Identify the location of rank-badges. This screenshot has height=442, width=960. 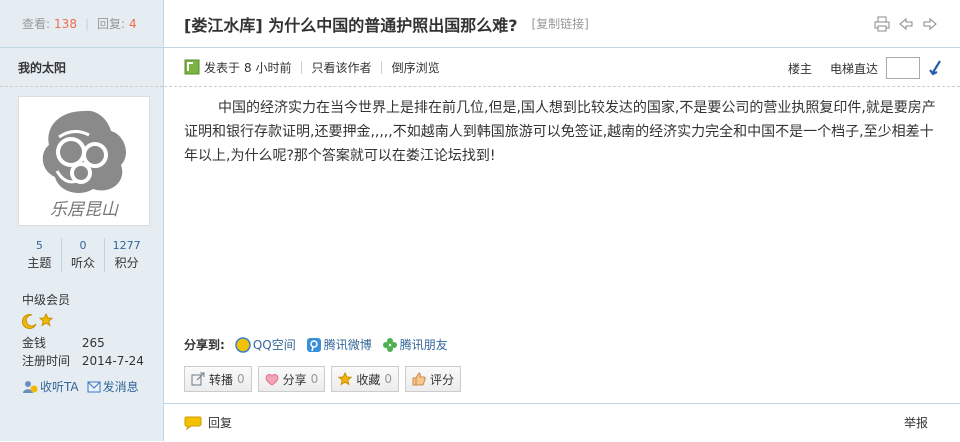
(37, 321).